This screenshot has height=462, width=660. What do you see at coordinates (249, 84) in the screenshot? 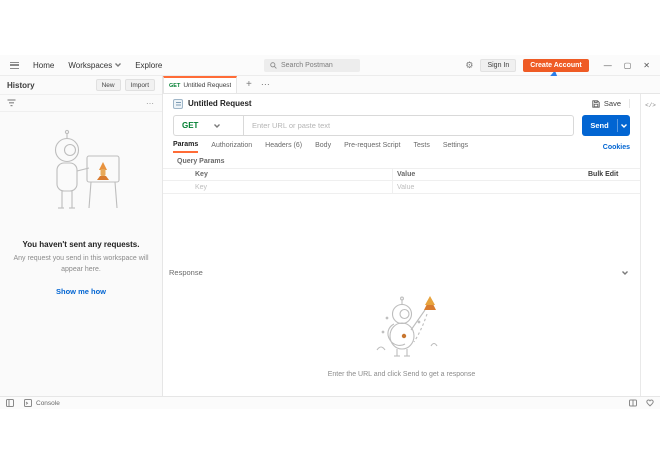
I see `new-tab-button: +` at bounding box center [249, 84].